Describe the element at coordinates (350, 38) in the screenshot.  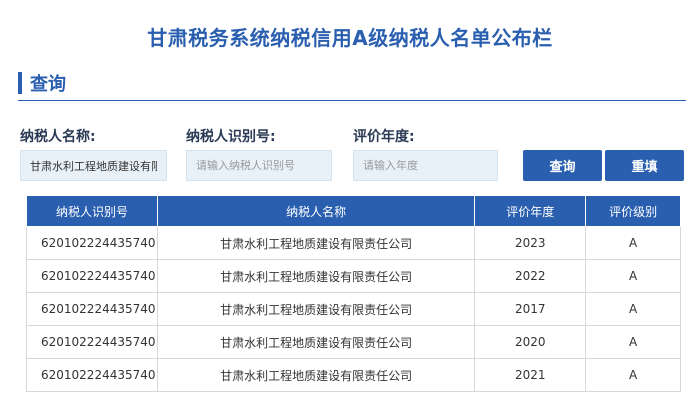
I see `page-title: 甘肃税务系统纳税信用A级纳税人名单公布栏` at that location.